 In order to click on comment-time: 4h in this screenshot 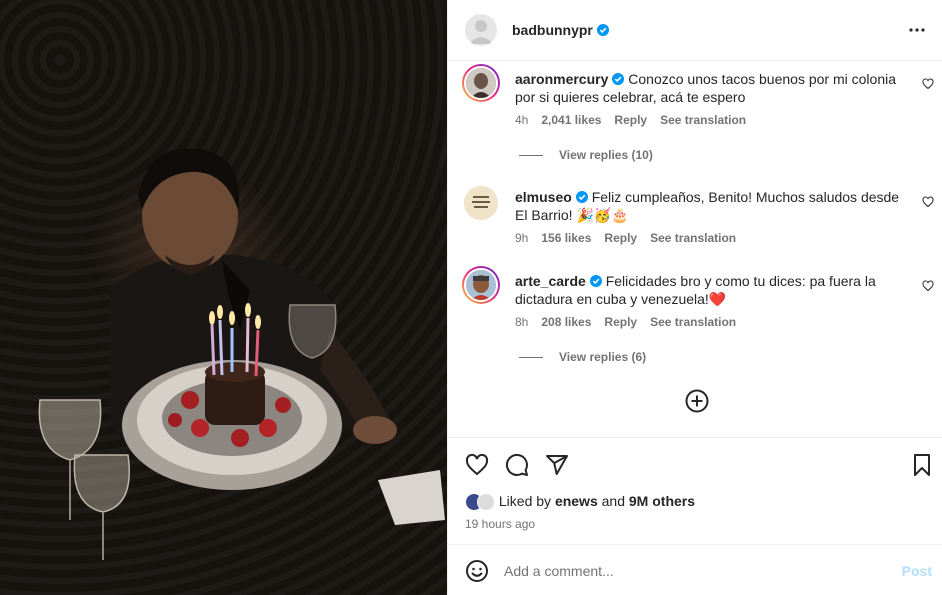, I will do `click(521, 120)`.